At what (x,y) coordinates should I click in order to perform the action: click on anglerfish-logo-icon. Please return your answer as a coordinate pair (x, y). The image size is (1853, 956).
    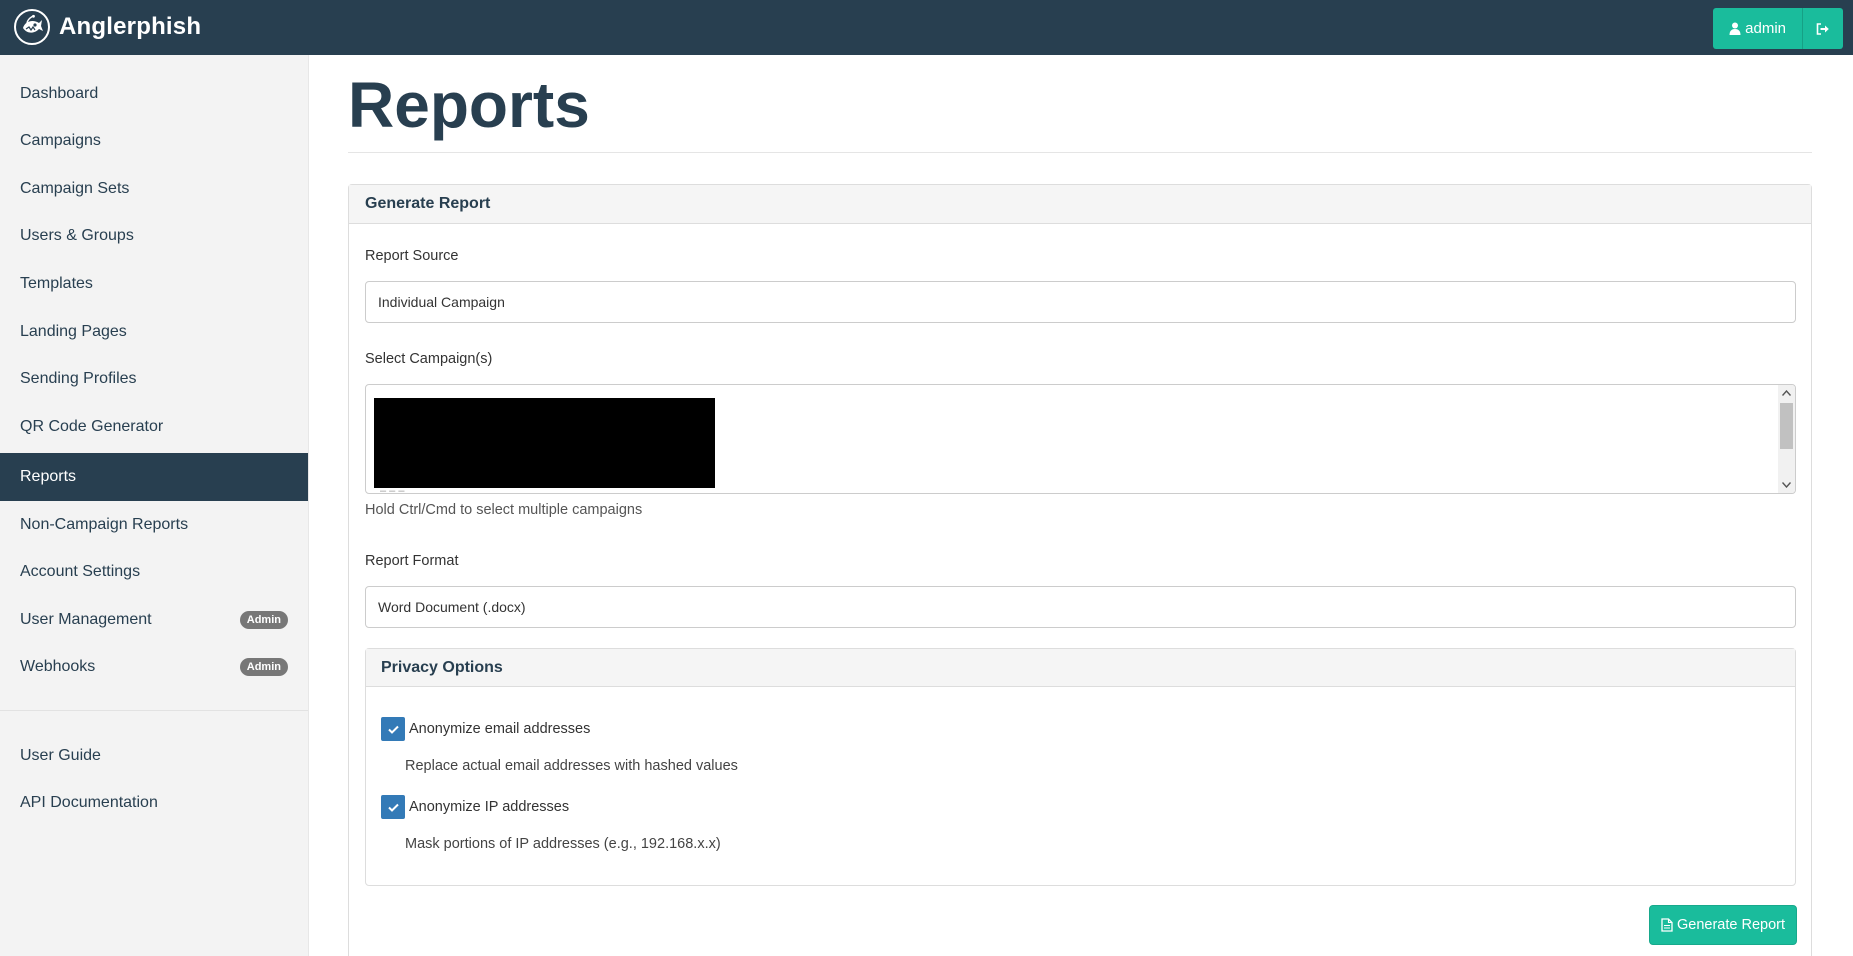
    Looking at the image, I should click on (32, 27).